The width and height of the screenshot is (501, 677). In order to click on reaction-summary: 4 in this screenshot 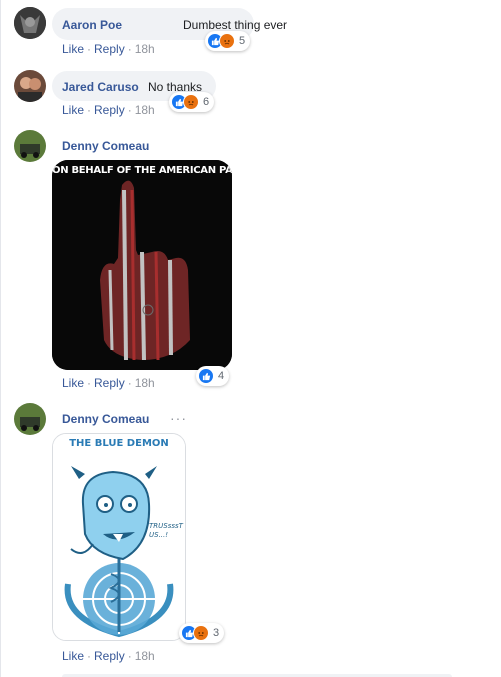, I will do `click(213, 376)`.